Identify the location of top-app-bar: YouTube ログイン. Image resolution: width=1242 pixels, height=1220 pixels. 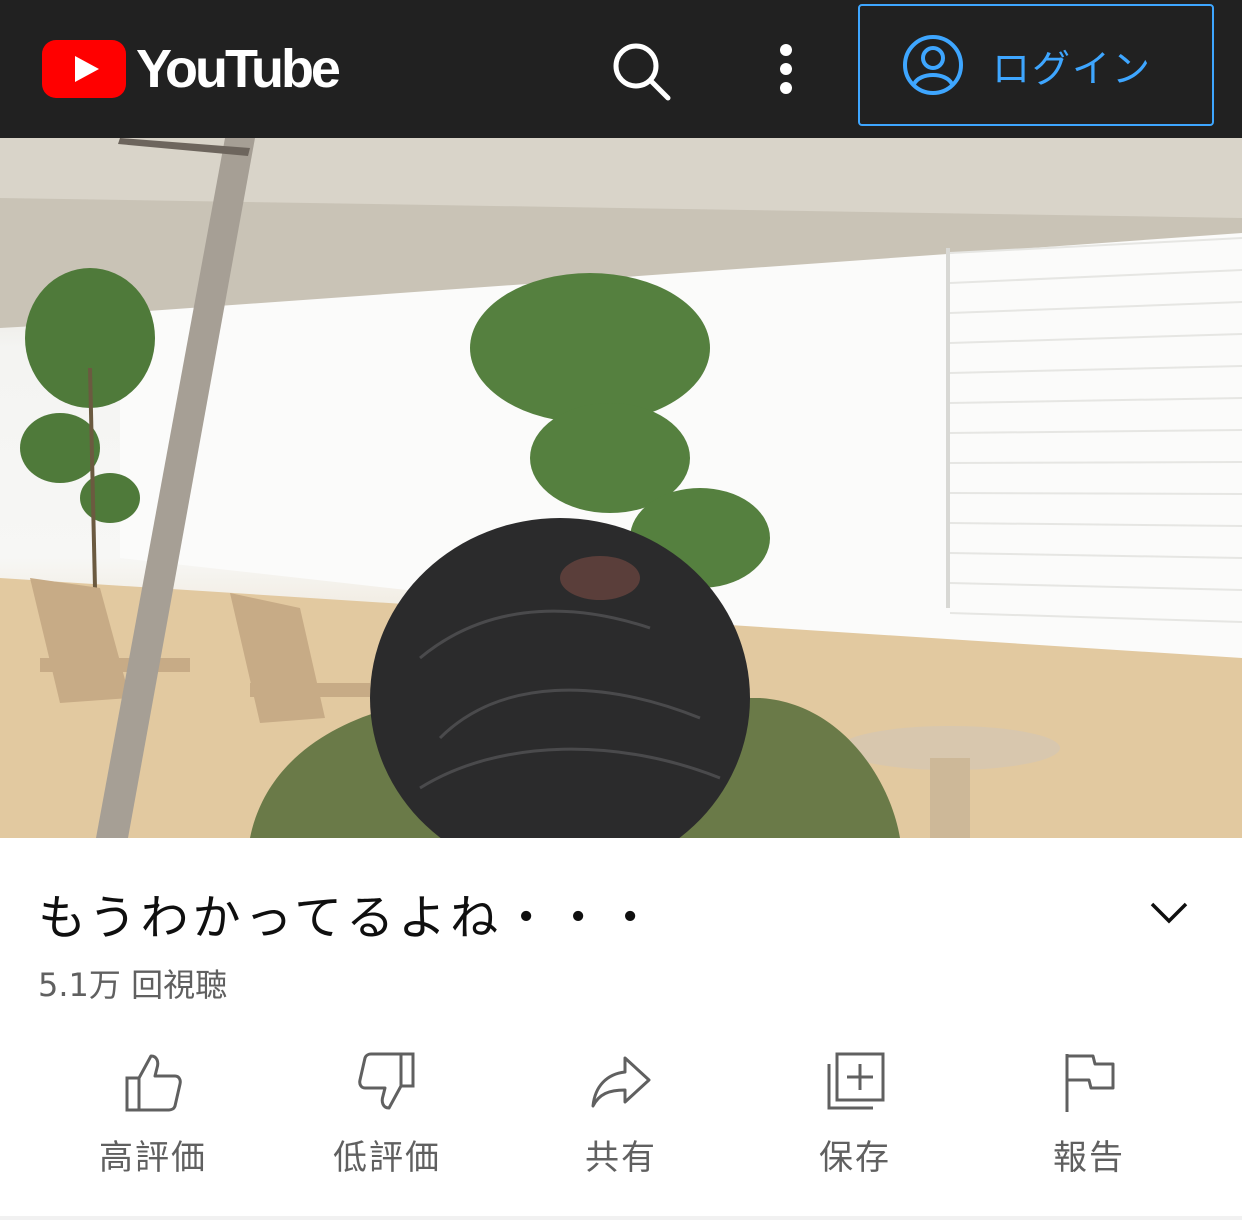
(621, 69).